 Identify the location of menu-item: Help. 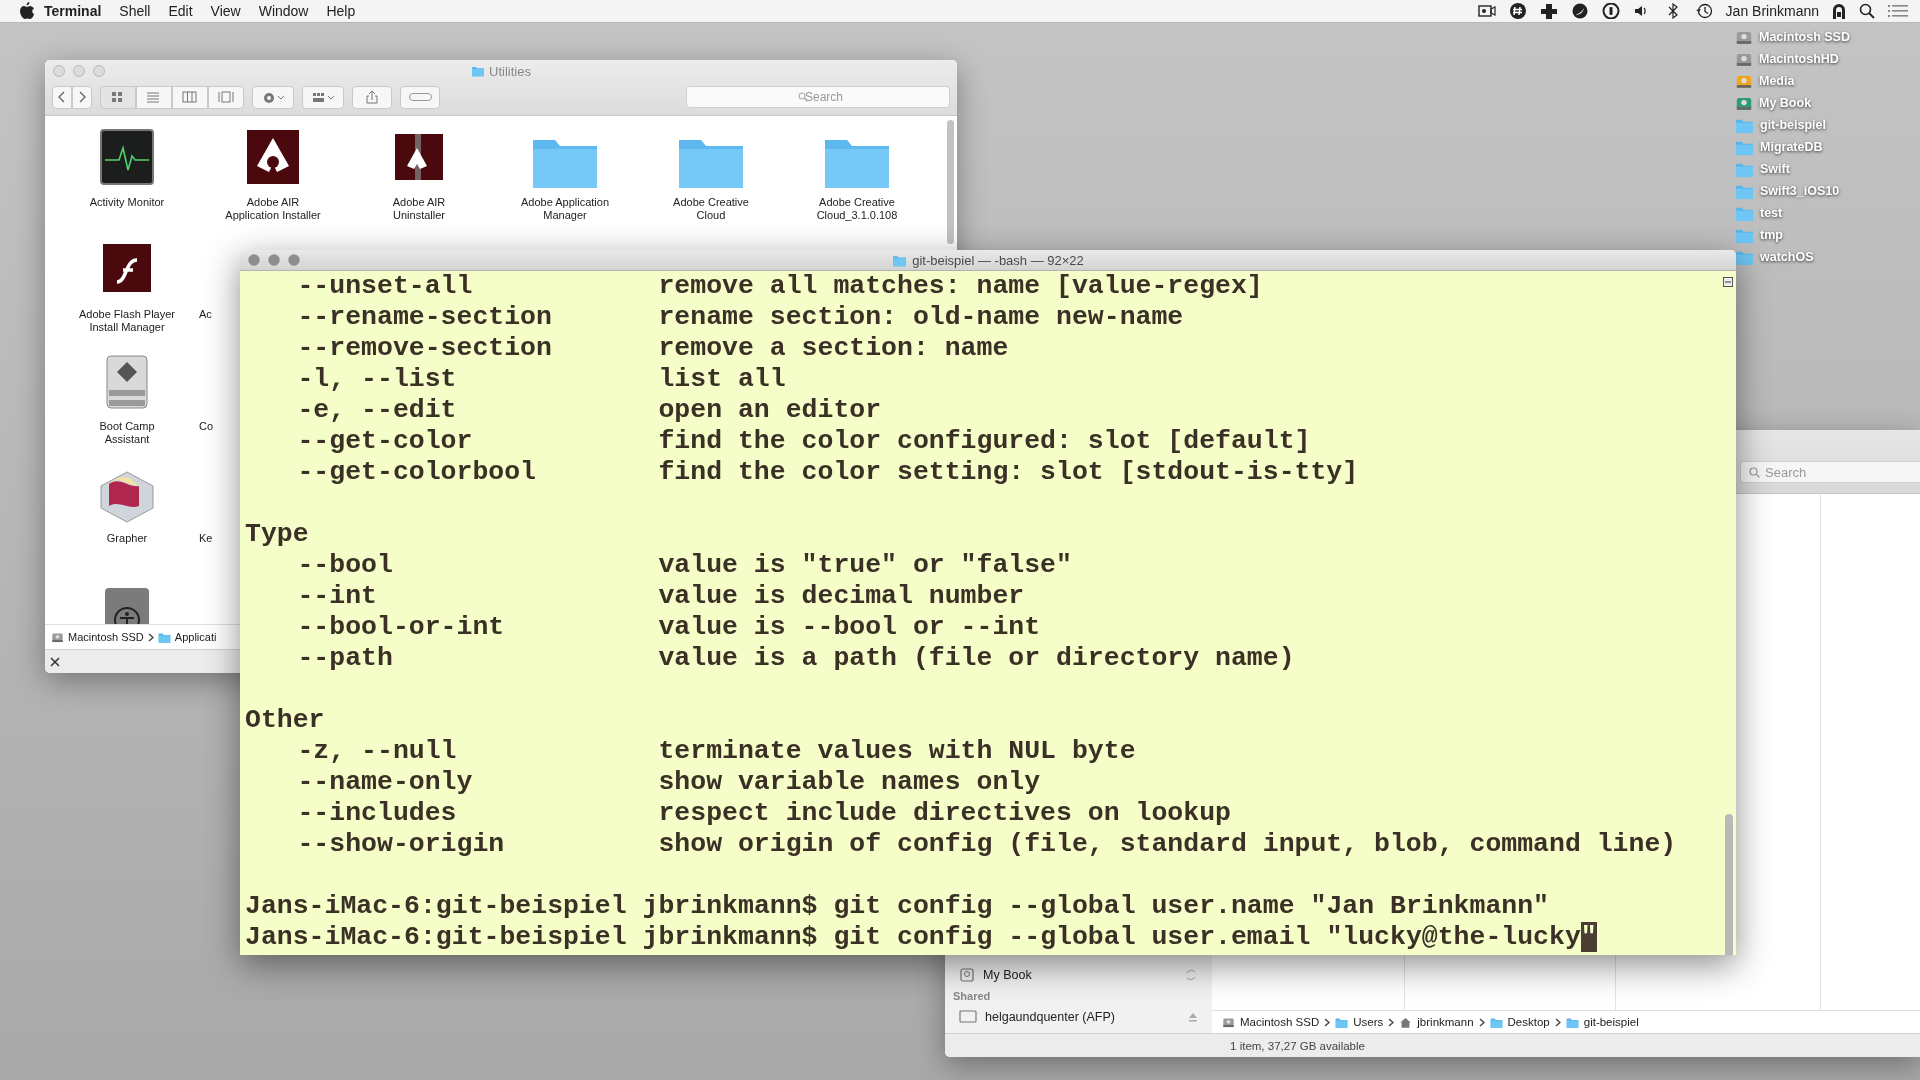
(341, 11).